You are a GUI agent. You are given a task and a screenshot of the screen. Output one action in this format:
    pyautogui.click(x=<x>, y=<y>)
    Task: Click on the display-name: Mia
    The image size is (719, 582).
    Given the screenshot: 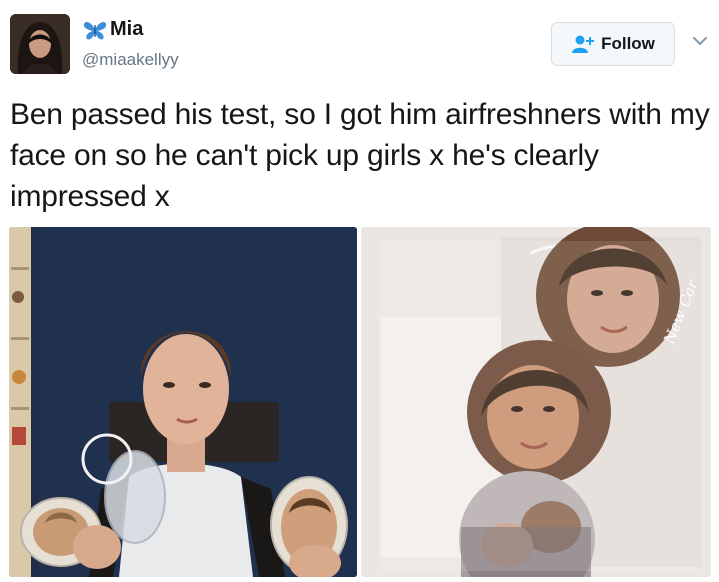 What is the action you would take?
    pyautogui.click(x=126, y=29)
    